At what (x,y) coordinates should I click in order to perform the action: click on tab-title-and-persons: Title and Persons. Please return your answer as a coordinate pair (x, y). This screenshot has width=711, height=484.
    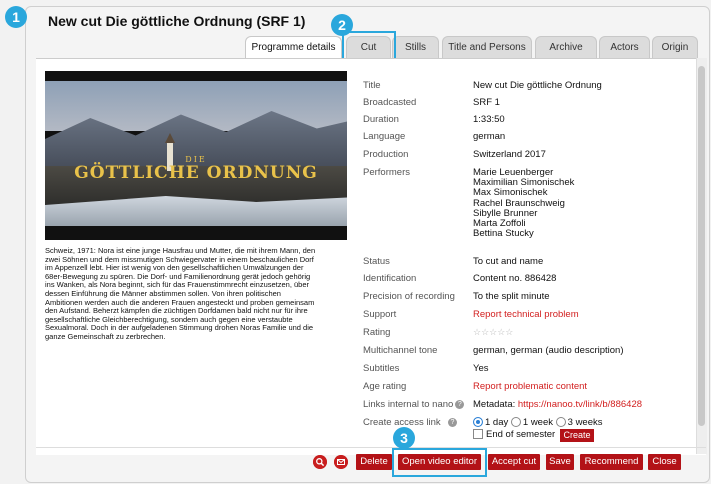
    Looking at the image, I should click on (487, 47).